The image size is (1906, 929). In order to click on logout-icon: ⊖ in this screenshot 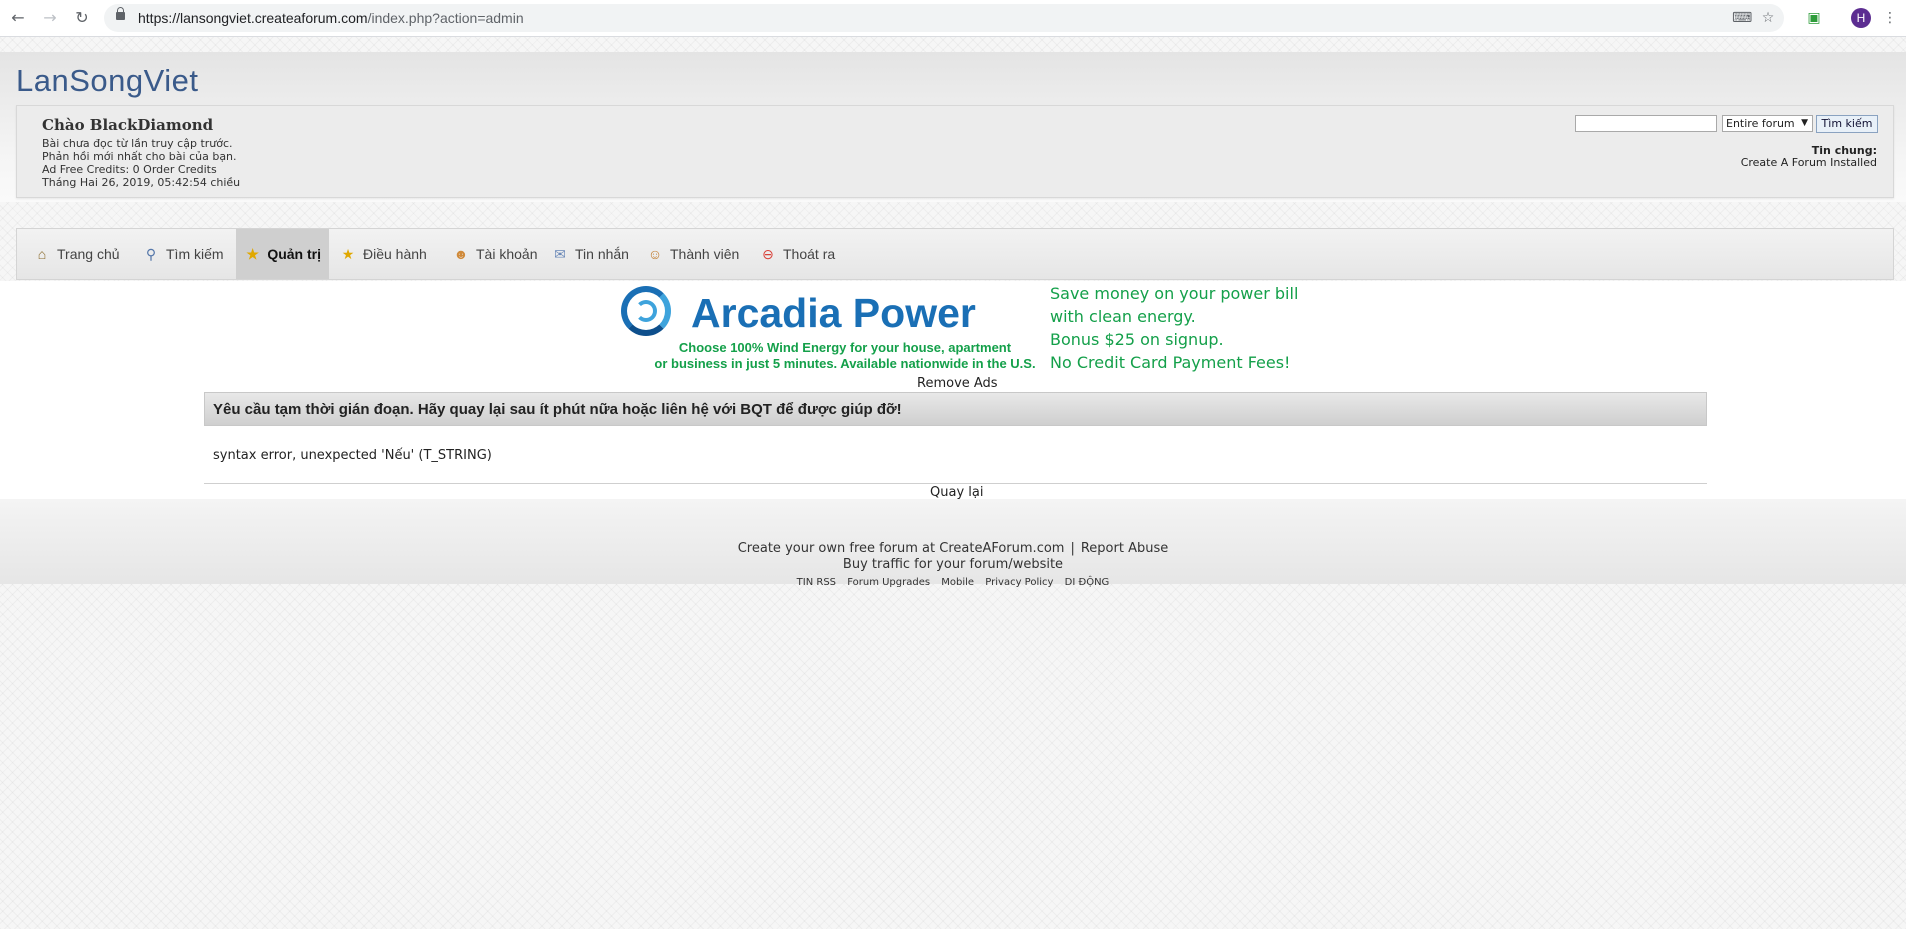, I will do `click(768, 253)`.